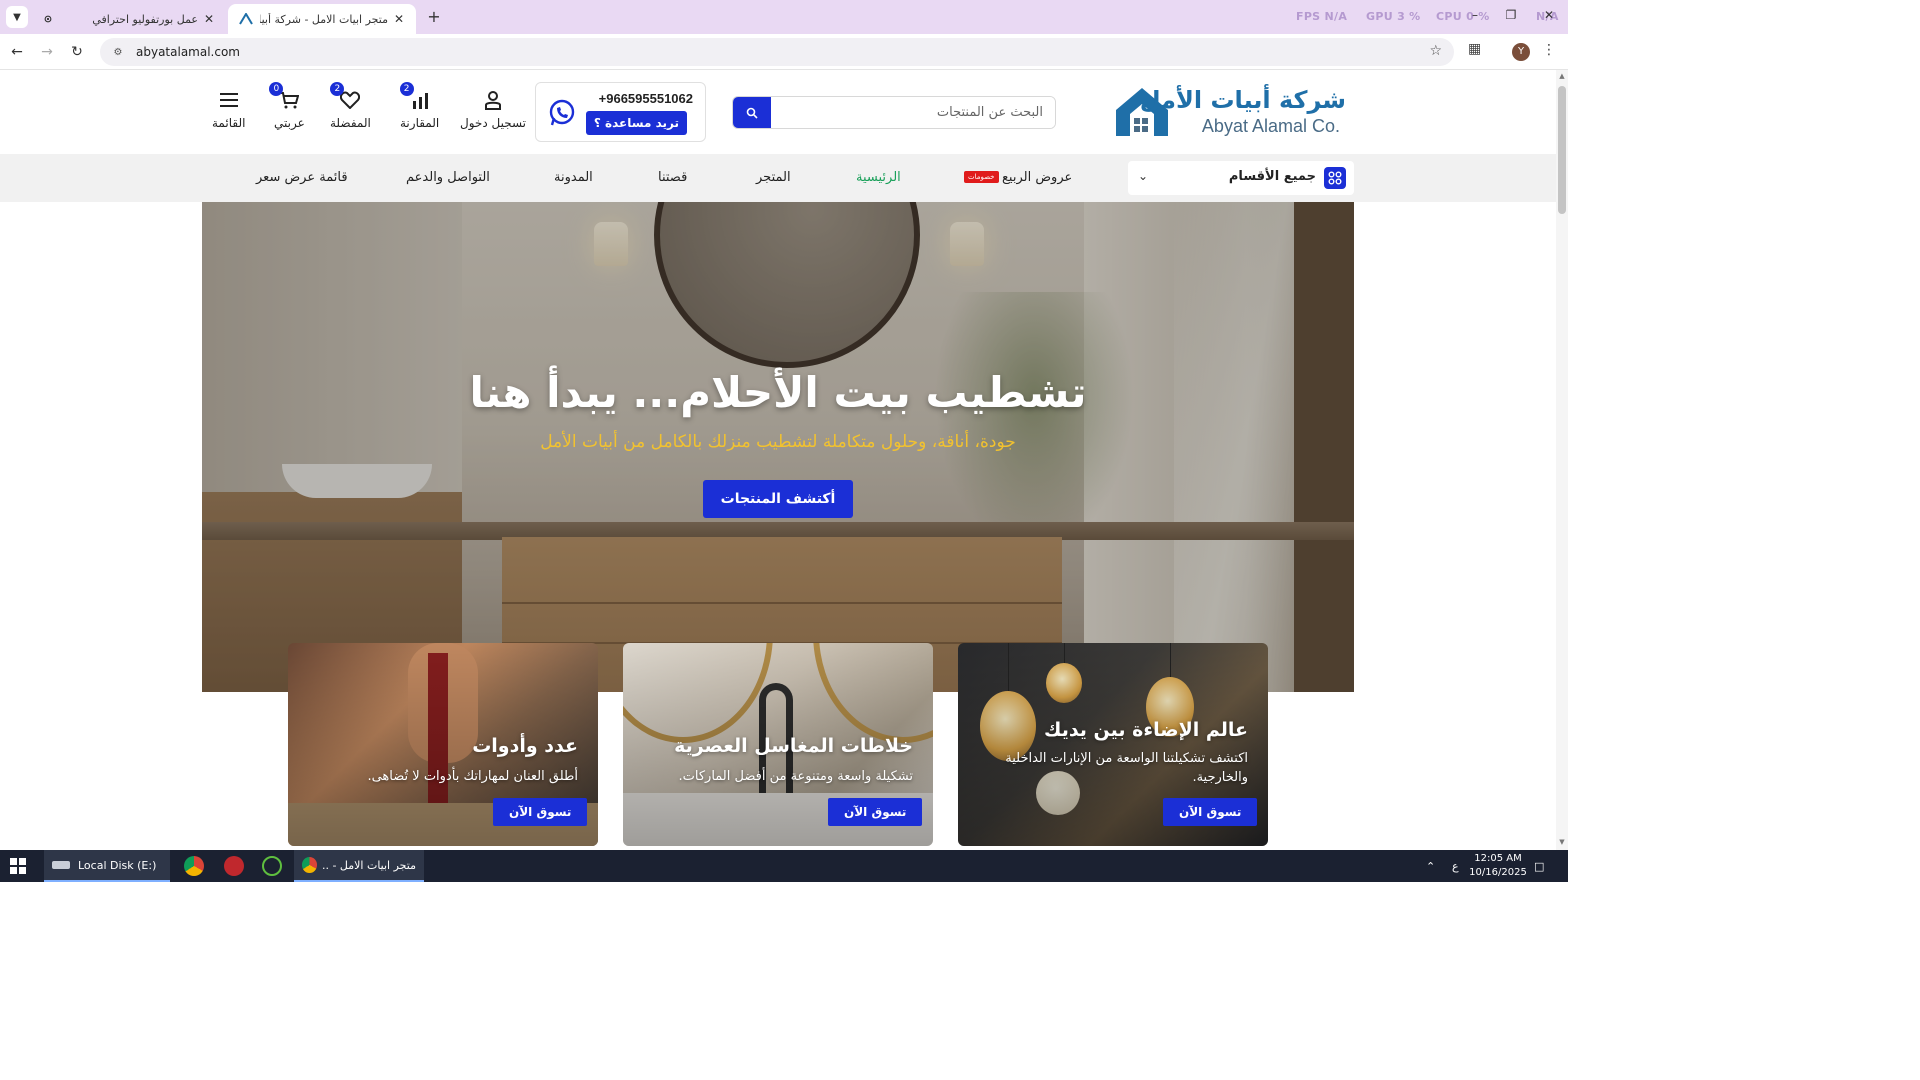  Describe the element at coordinates (302, 177) in the screenshot. I see `nav-item-quote-list: قائمة عرض سعر` at that location.